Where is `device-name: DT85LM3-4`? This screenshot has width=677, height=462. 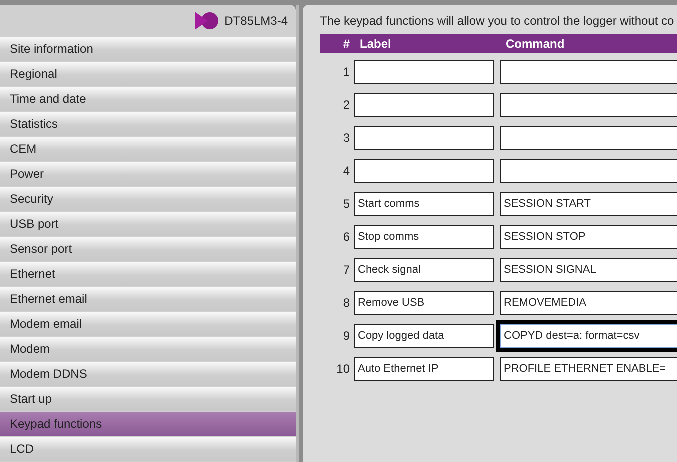 device-name: DT85LM3-4 is located at coordinates (256, 21).